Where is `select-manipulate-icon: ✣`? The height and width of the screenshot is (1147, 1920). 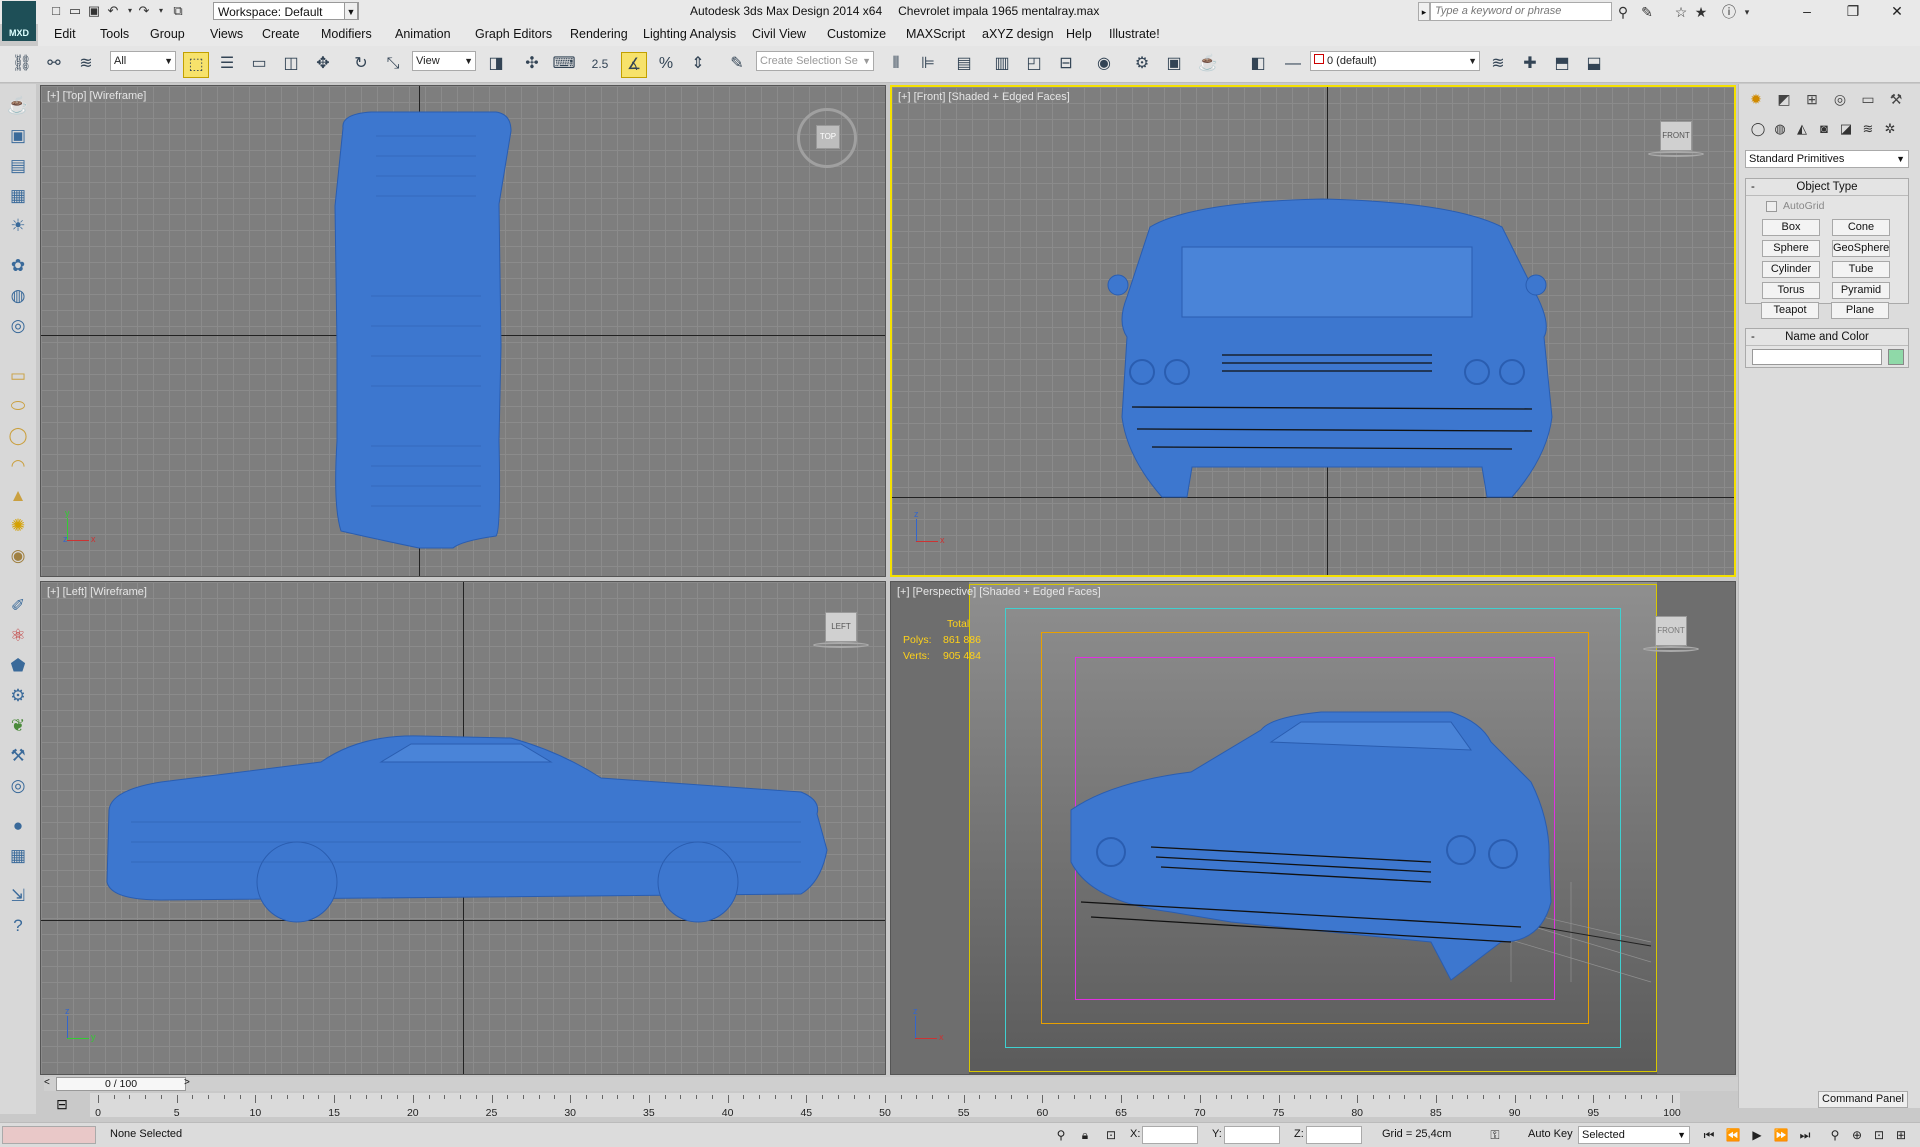 select-manipulate-icon: ✣ is located at coordinates (532, 64).